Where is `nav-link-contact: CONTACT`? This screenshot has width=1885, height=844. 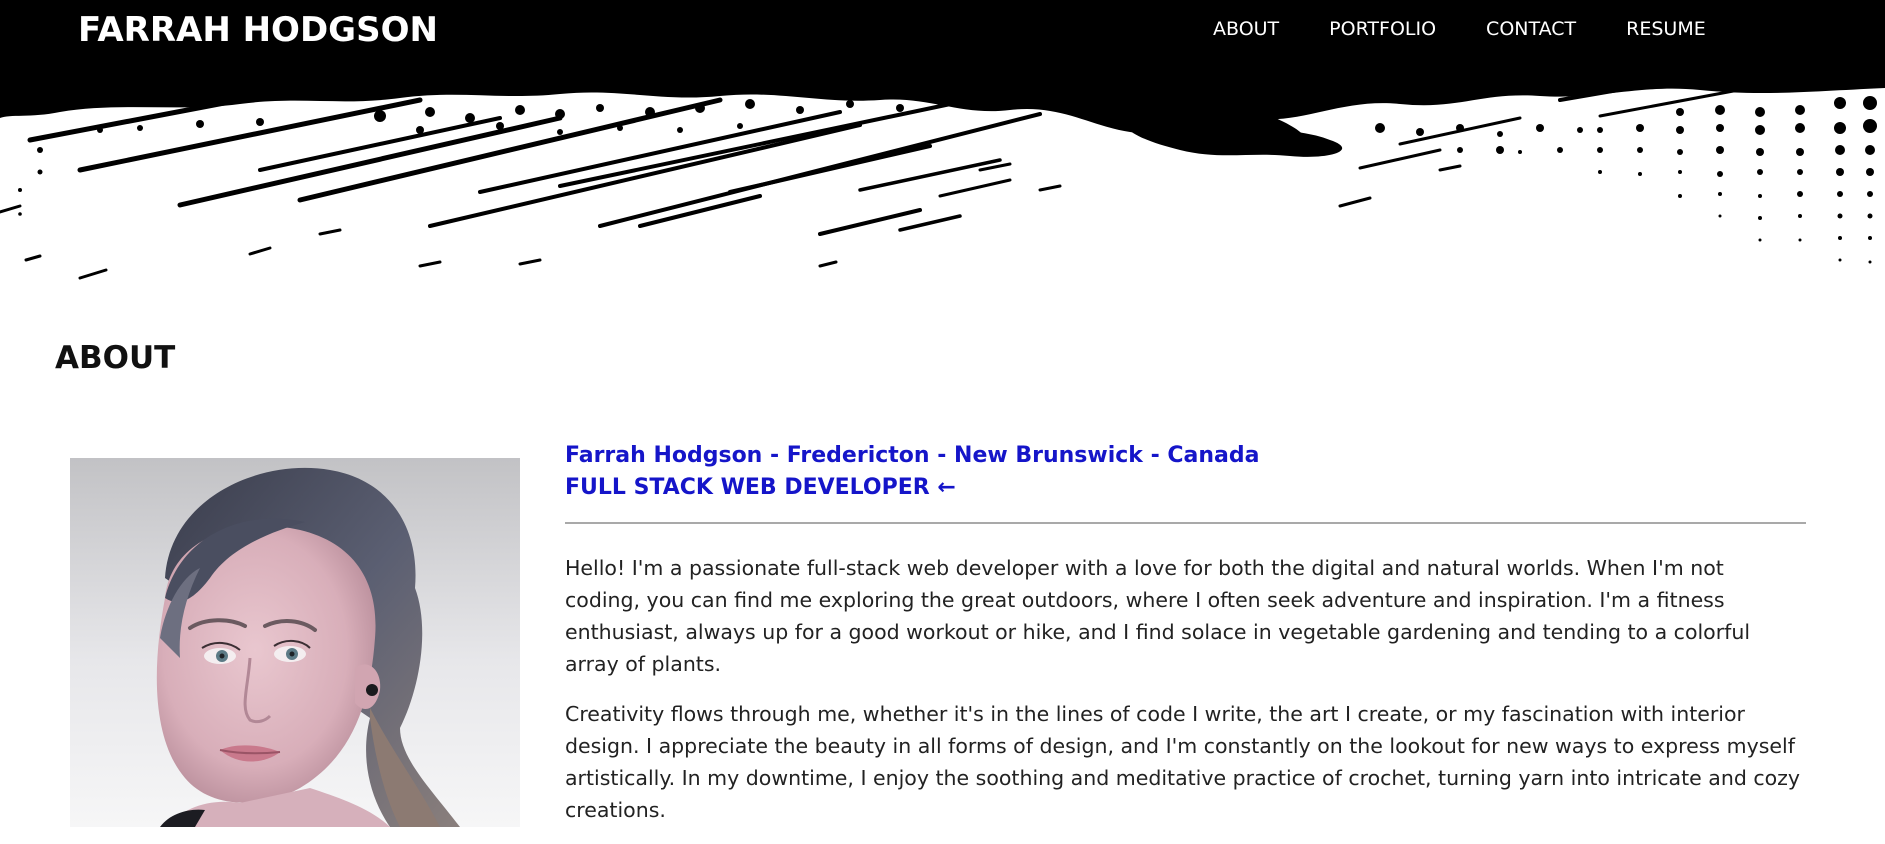
nav-link-contact: CONTACT is located at coordinates (1531, 29).